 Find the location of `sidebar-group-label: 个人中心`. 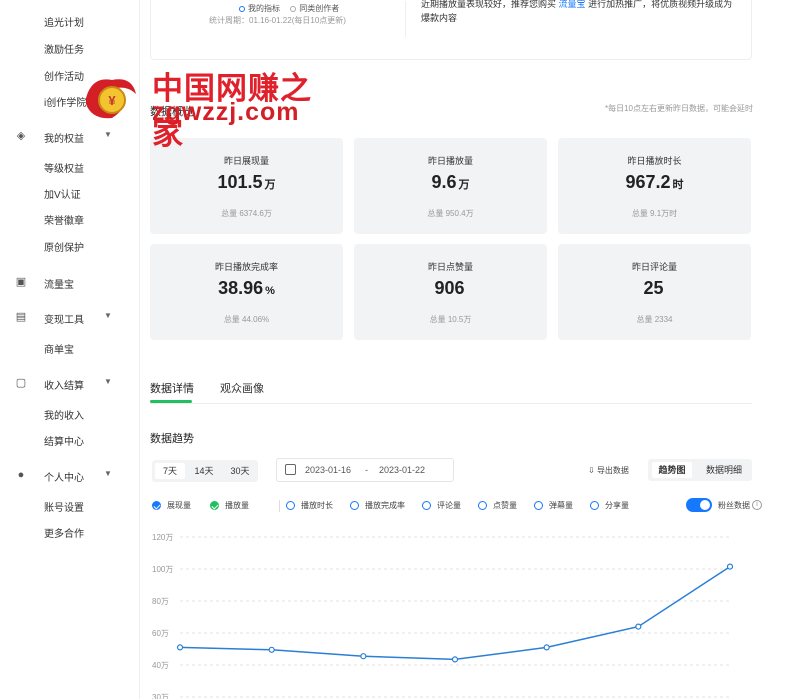

sidebar-group-label: 个人中心 is located at coordinates (64, 478).